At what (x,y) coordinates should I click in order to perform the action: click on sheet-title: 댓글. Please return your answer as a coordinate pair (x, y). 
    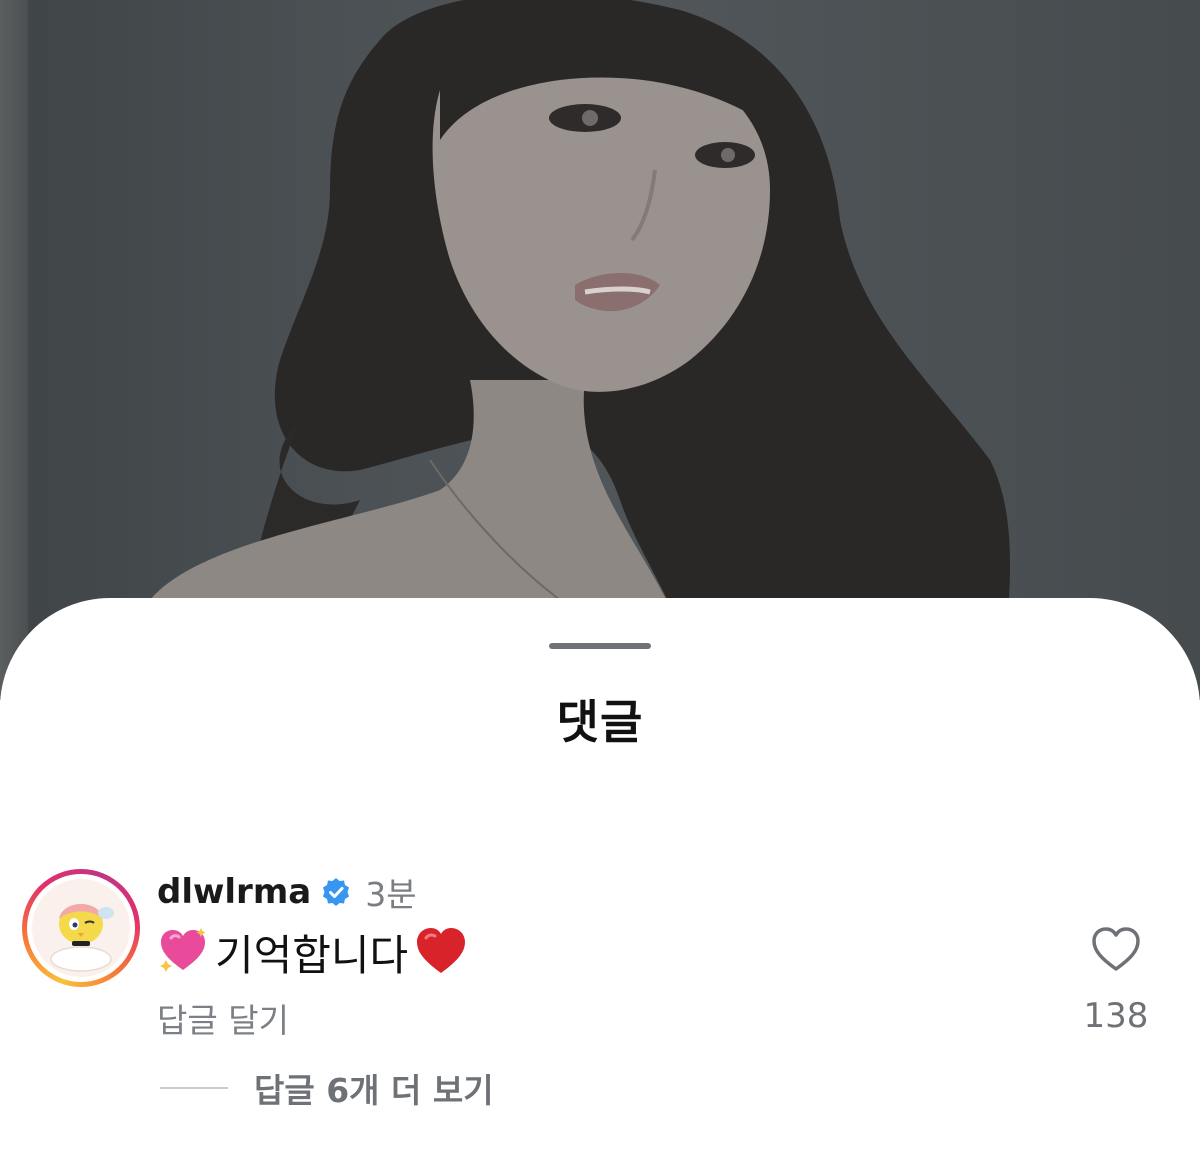
    Looking at the image, I should click on (600, 722).